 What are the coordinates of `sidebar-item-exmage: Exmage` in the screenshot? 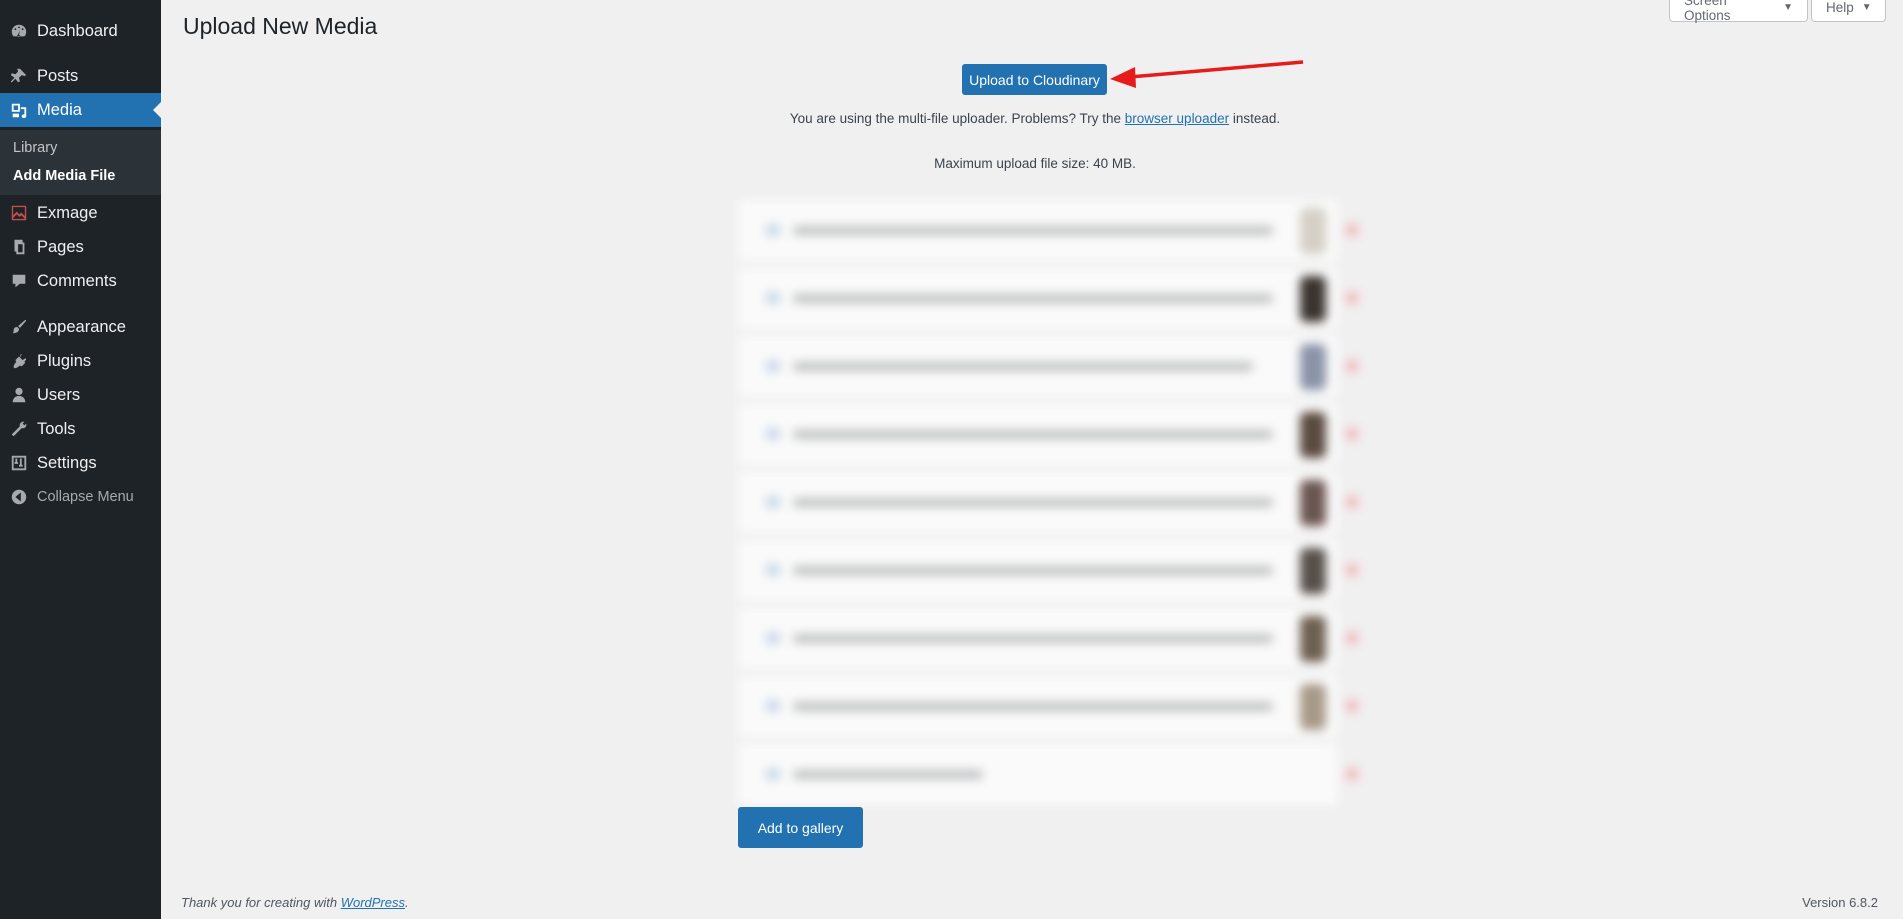 It's located at (80, 213).